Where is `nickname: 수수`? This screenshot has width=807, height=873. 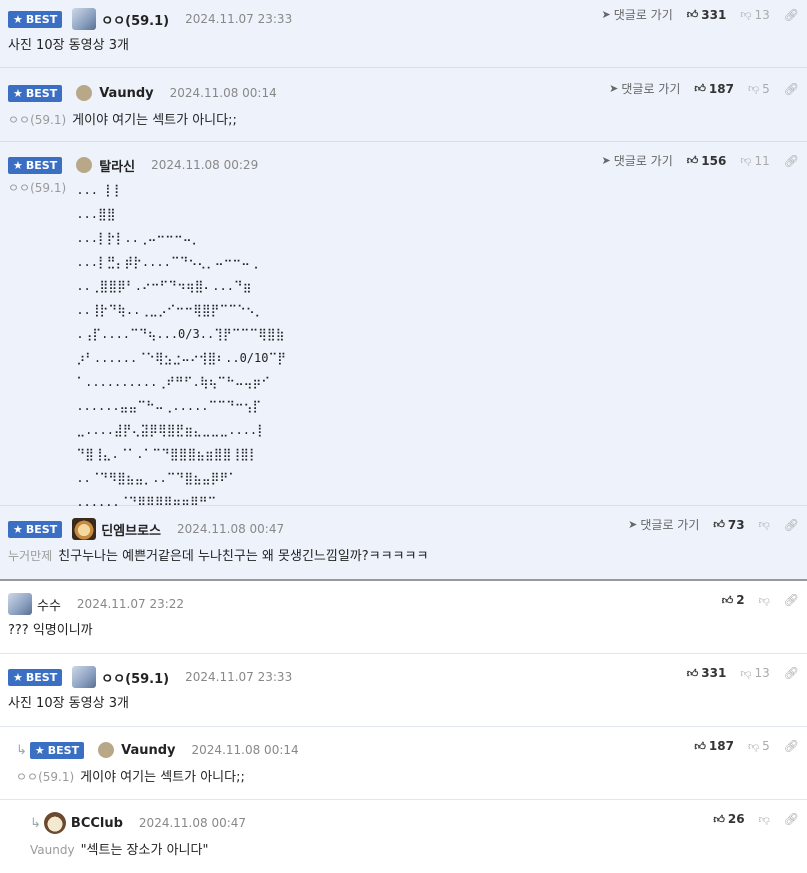
nickname: 수수 is located at coordinates (49, 604).